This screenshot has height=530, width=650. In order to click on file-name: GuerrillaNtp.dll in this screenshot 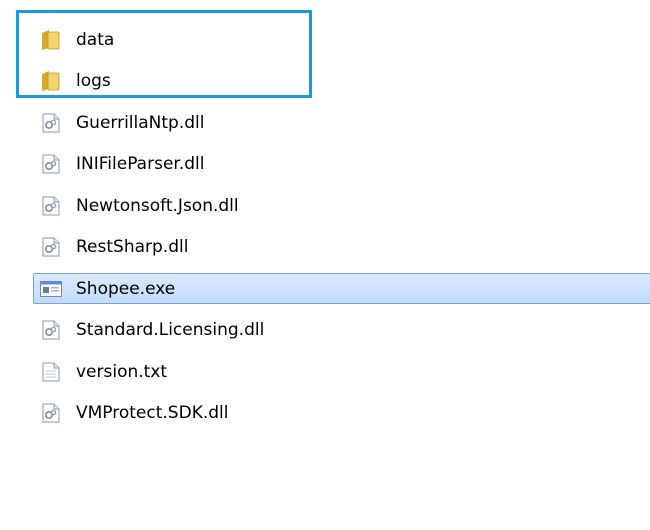, I will do `click(140, 122)`.